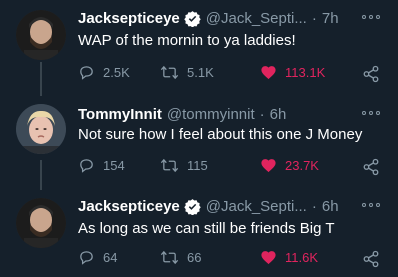 The width and height of the screenshot is (398, 277). What do you see at coordinates (101, 165) in the screenshot?
I see `reply-button: 154` at bounding box center [101, 165].